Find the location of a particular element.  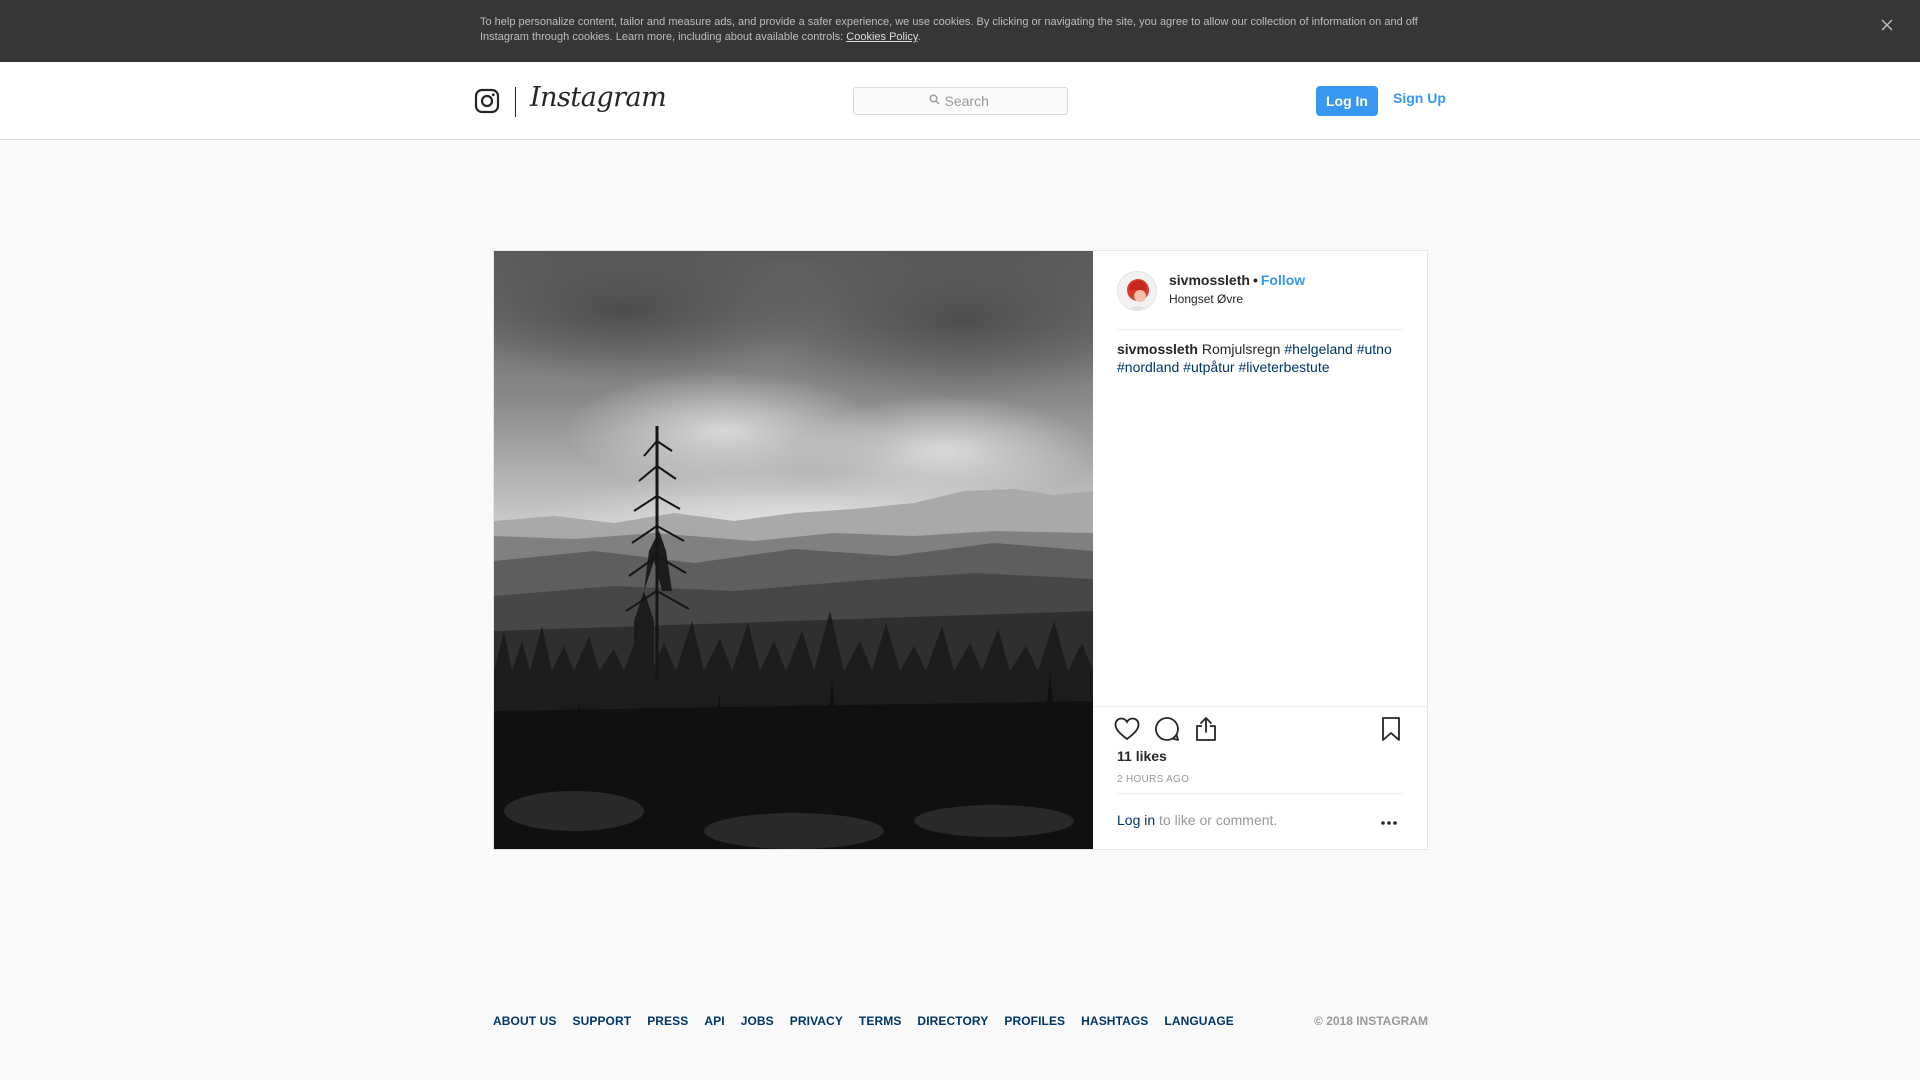

login-prompt-text: to like or comment. is located at coordinates (1216, 820).